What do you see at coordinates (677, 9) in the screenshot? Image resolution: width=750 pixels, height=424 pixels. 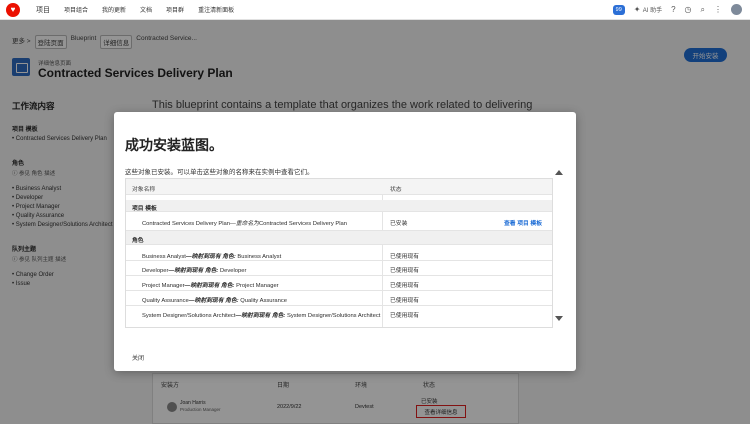 I see `topbar-right-tools: 99 ✦ AI 助手 ? ◷ ⌕ ⋮` at bounding box center [677, 9].